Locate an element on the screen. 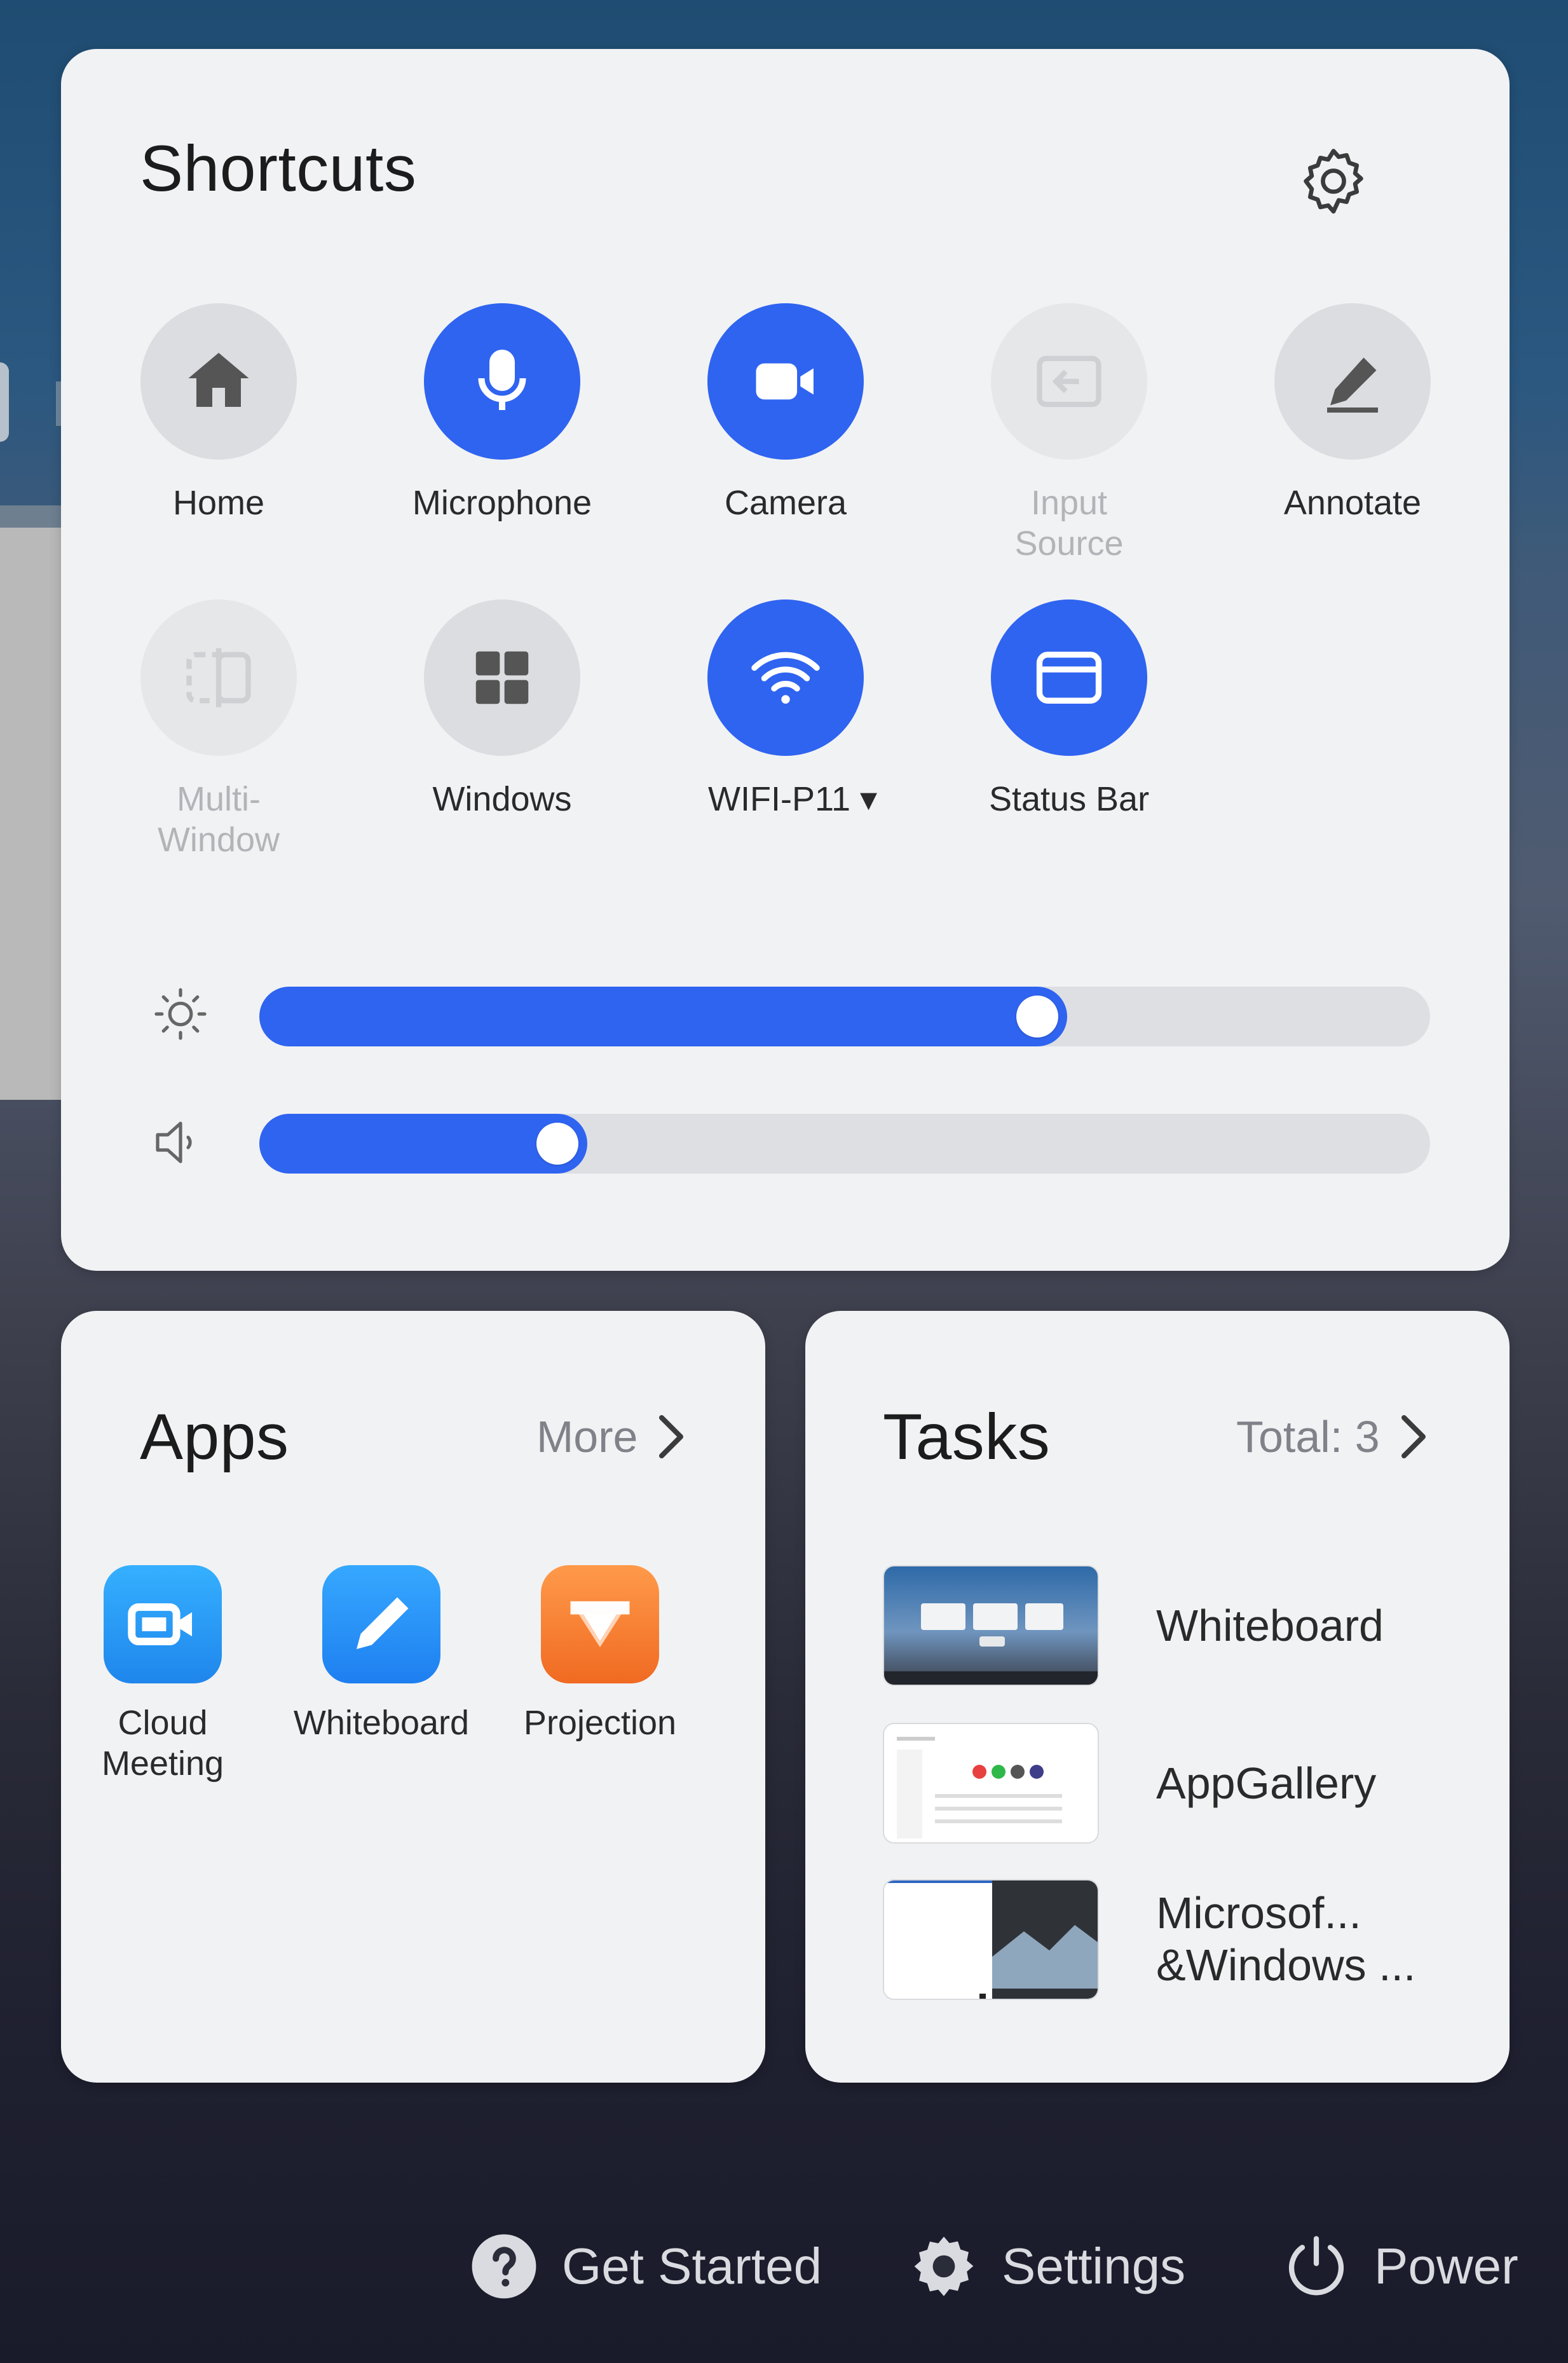 Image resolution: width=1568 pixels, height=2363 pixels. multi-window-icon is located at coordinates (218, 678).